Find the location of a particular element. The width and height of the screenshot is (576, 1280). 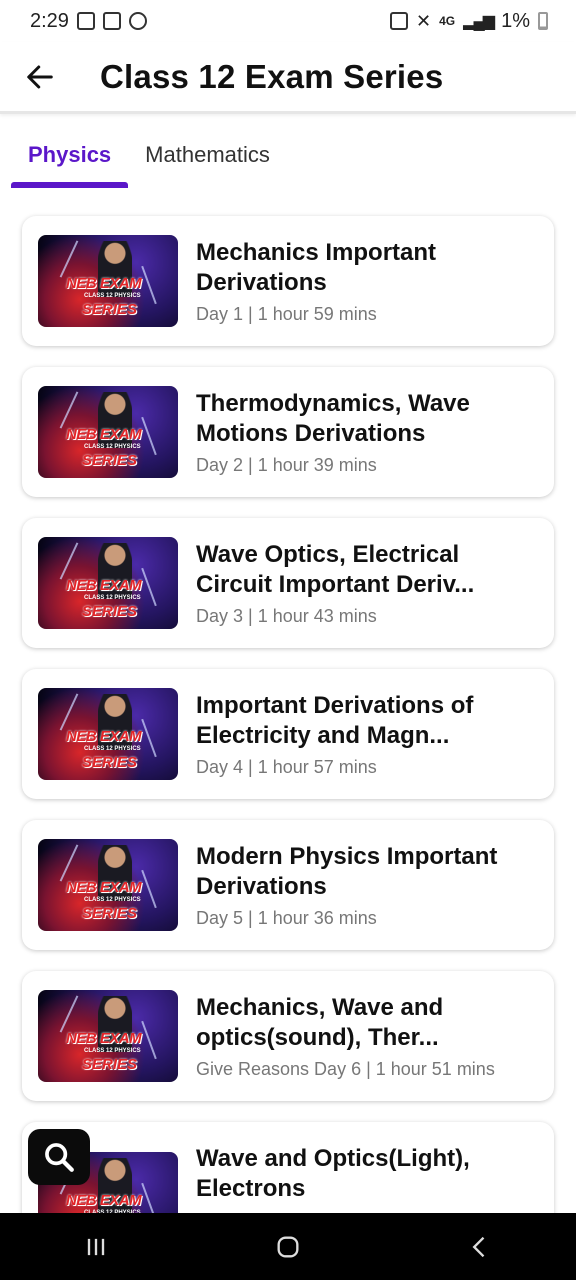

system-nav-bar is located at coordinates (288, 1246).